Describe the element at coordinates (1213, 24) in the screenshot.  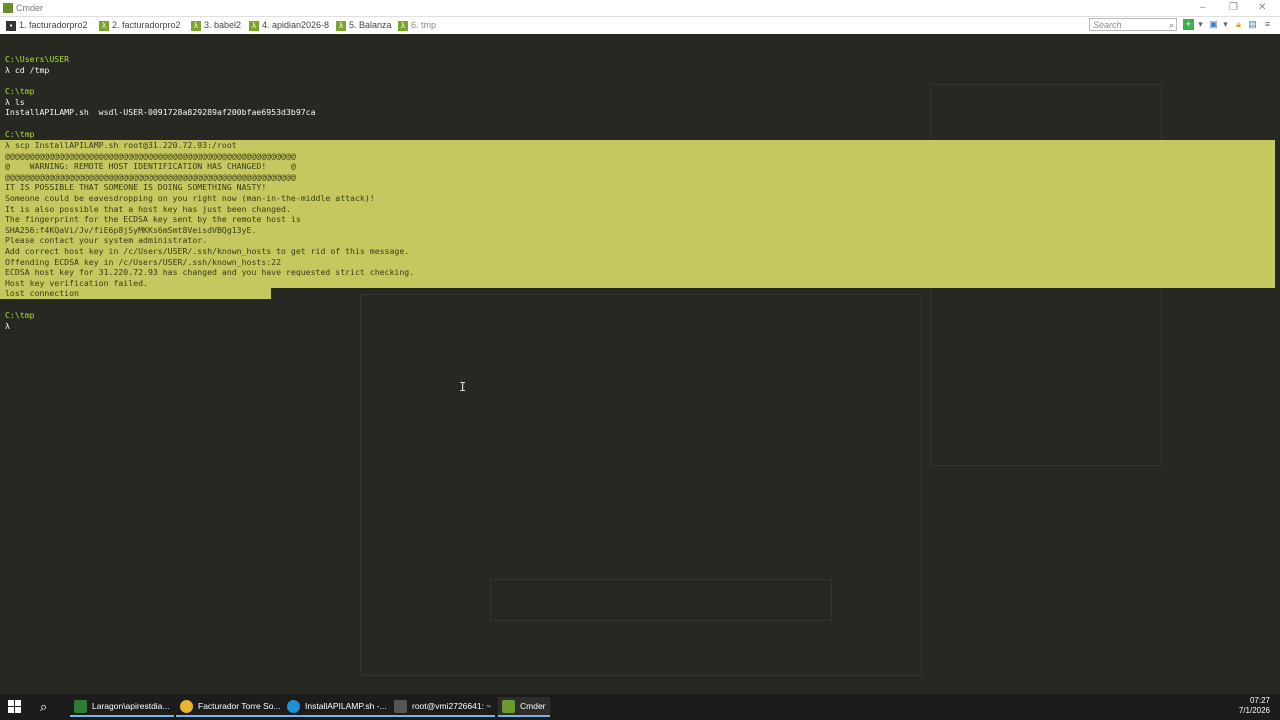
I see `split-icon: ▣` at that location.